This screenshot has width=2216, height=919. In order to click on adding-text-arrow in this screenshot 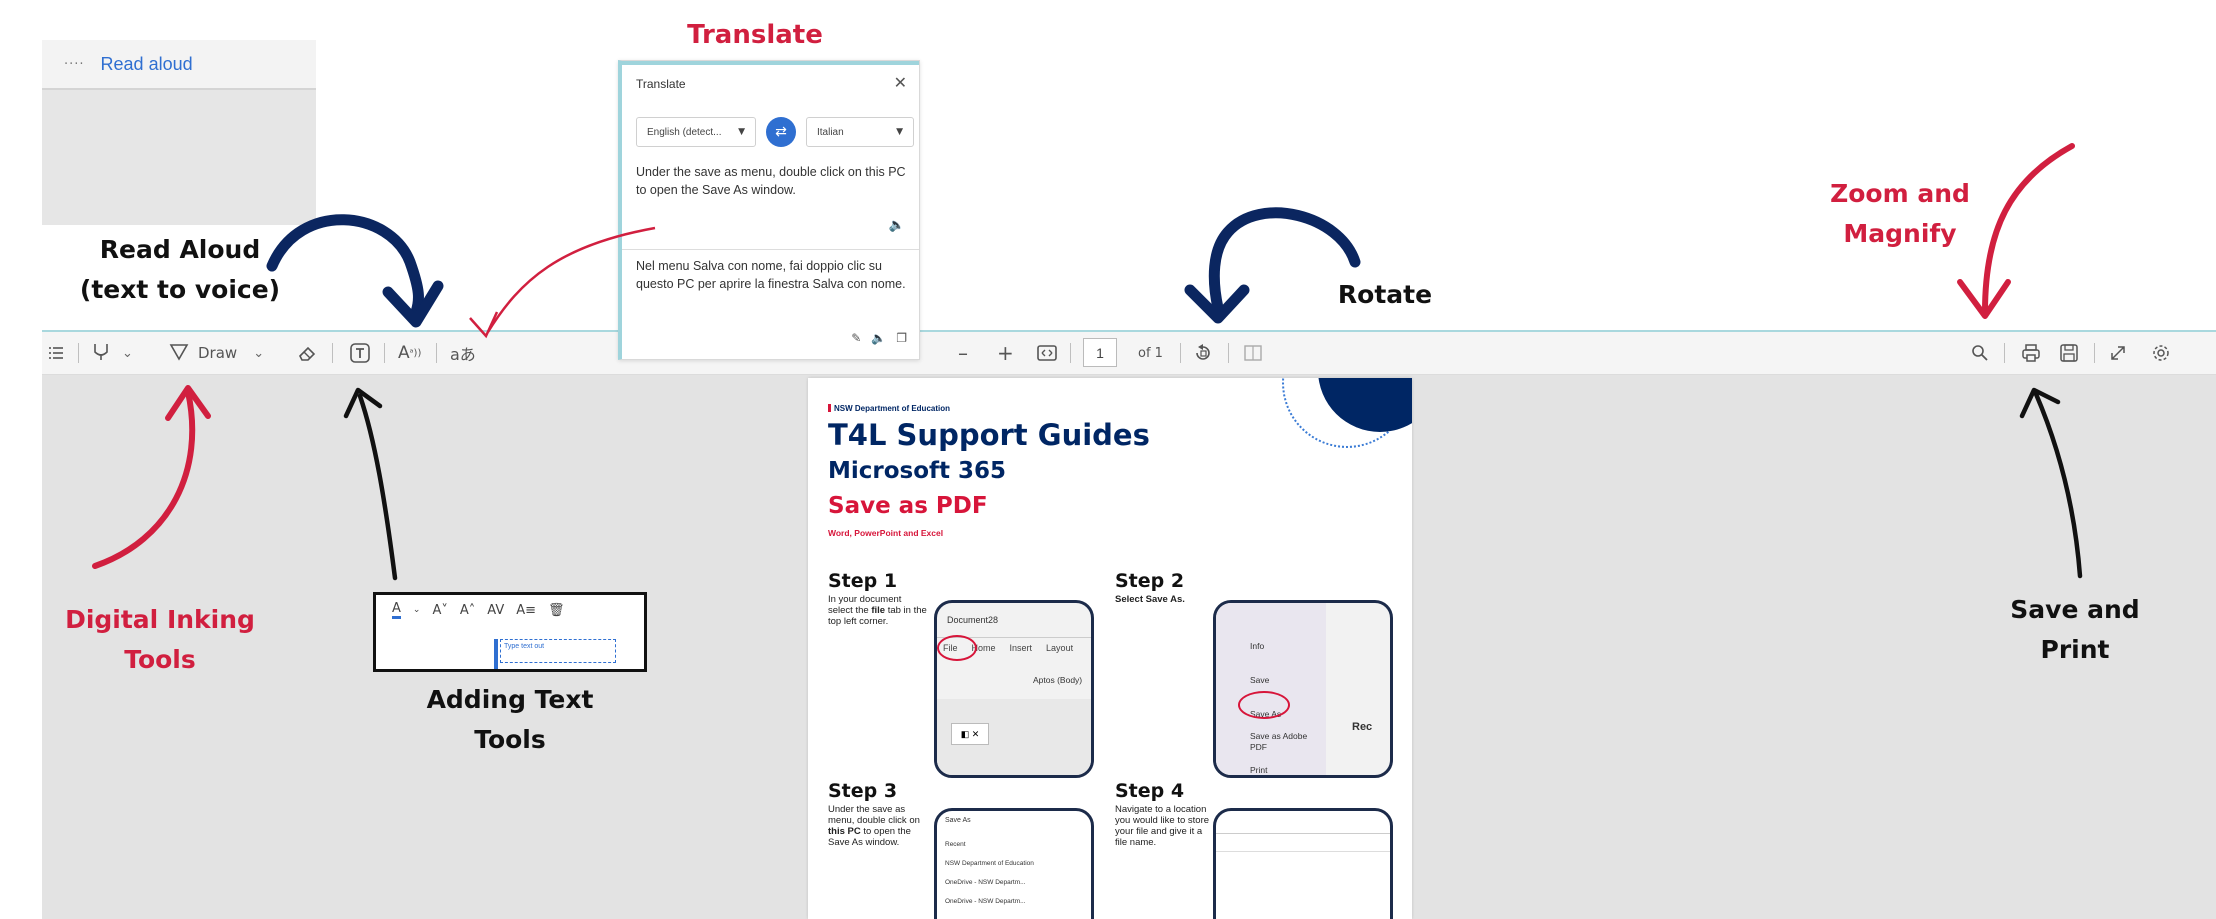, I will do `click(377, 487)`.